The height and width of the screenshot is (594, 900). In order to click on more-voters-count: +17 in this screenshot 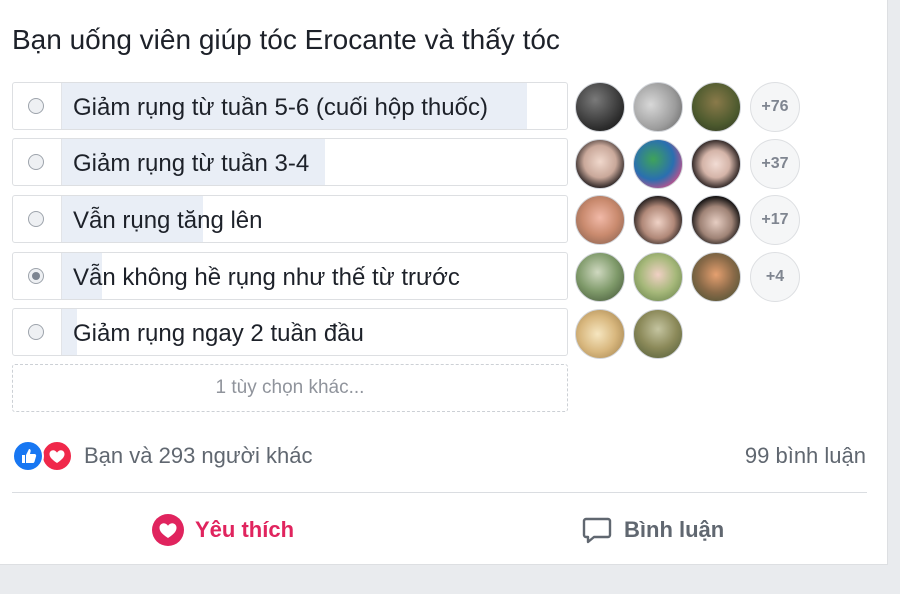, I will do `click(775, 220)`.